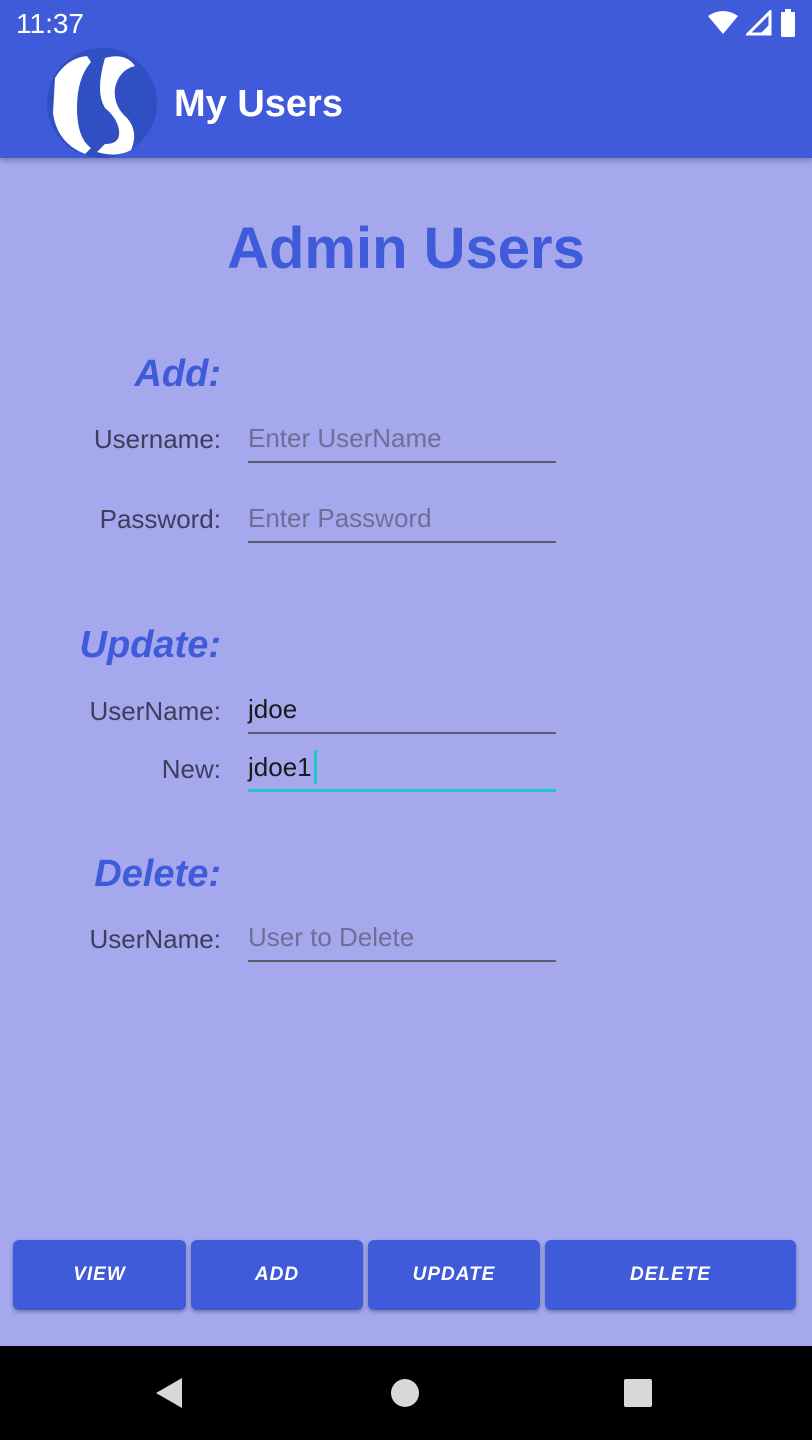 This screenshot has height=1440, width=812. What do you see at coordinates (160, 519) in the screenshot?
I see `add-password-label: Password:` at bounding box center [160, 519].